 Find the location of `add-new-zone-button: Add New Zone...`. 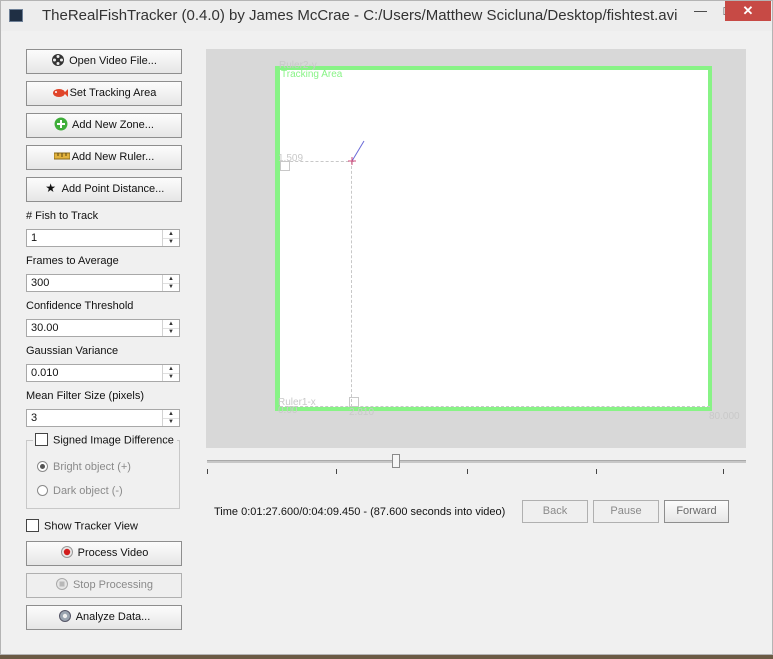

add-new-zone-button: Add New Zone... is located at coordinates (104, 125).